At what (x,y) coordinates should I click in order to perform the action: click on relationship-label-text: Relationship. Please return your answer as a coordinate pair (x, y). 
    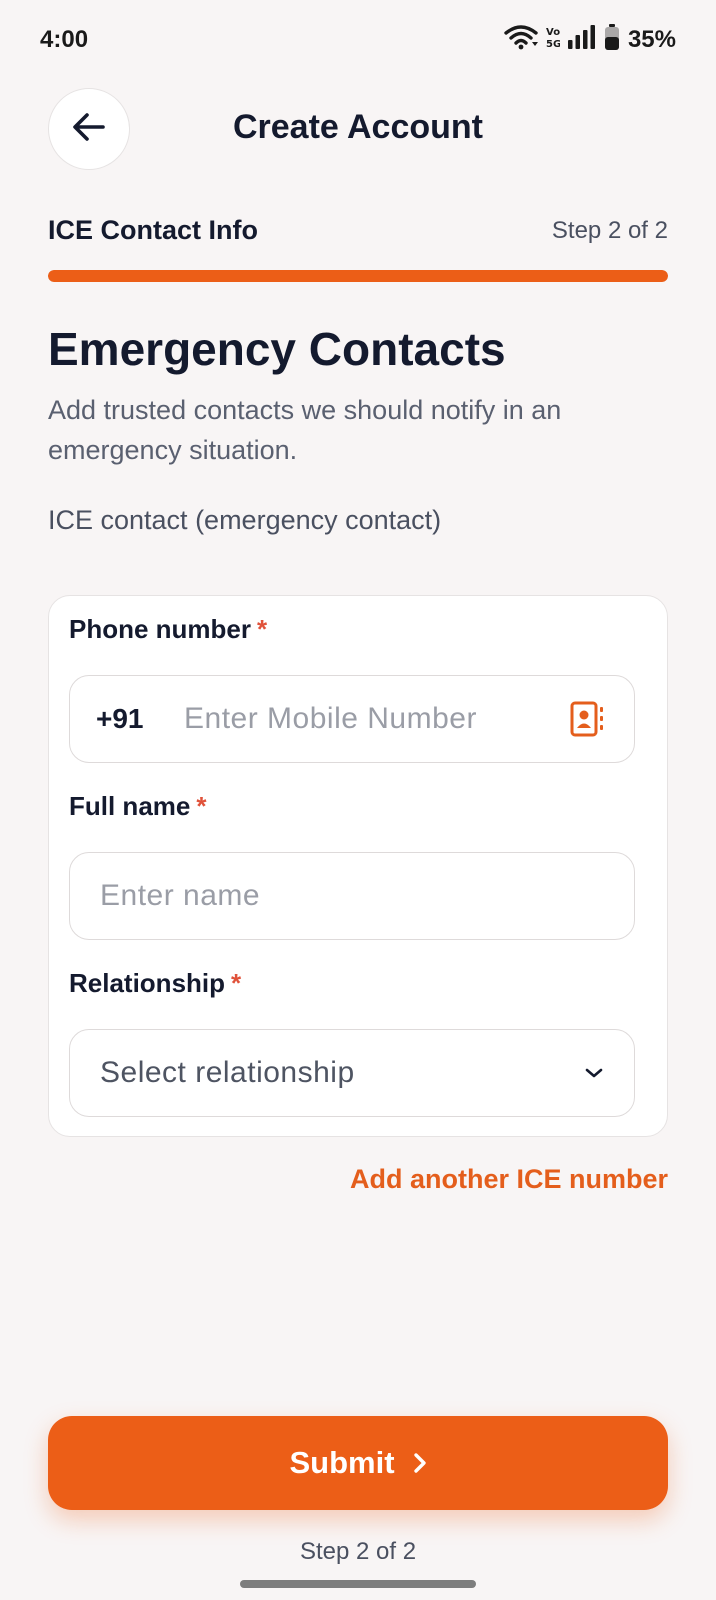
    Looking at the image, I should click on (147, 983).